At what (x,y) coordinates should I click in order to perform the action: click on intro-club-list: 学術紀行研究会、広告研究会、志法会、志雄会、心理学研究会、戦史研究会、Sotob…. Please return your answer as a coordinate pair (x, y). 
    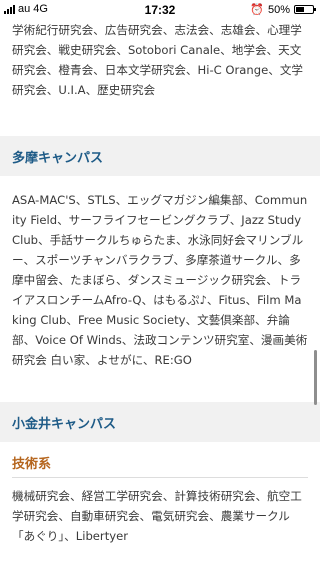
    Looking at the image, I should click on (158, 60).